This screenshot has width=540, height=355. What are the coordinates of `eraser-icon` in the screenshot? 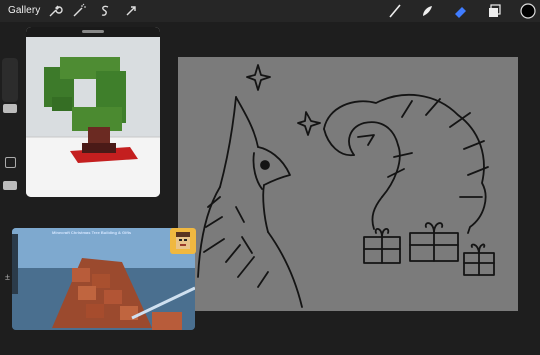 It's located at (461, 11).